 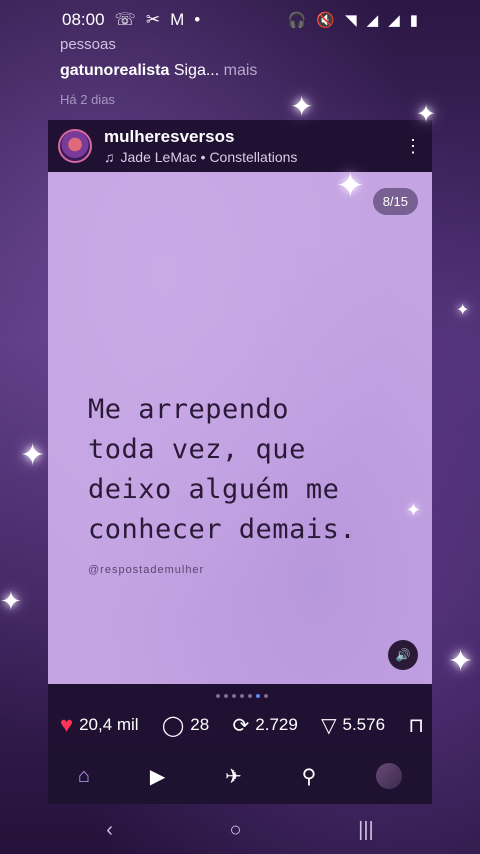 What do you see at coordinates (109, 724) in the screenshot?
I see `like-count: 20,4 mil` at bounding box center [109, 724].